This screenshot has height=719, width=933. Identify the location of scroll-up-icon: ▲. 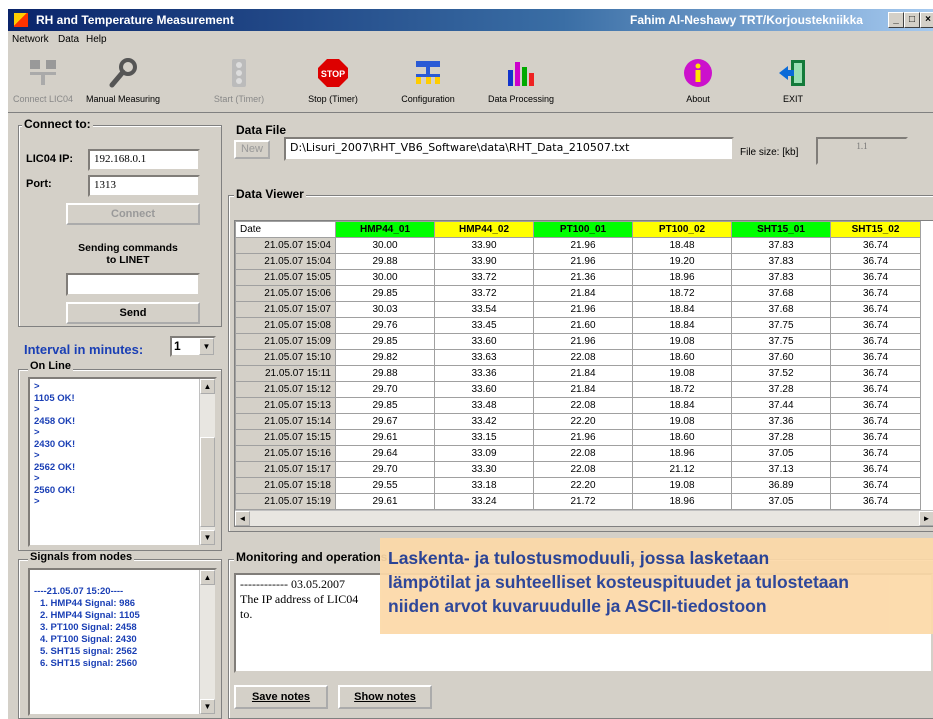
(207, 386).